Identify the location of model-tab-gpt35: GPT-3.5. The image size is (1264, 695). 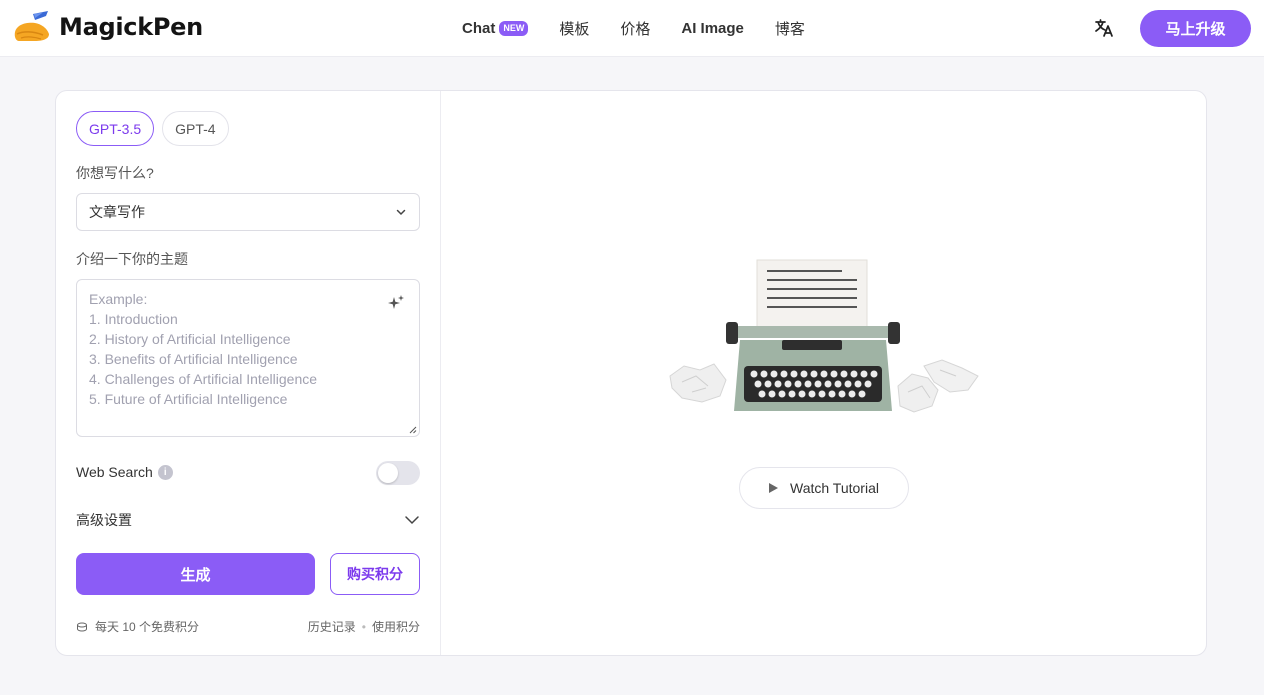
(115, 128).